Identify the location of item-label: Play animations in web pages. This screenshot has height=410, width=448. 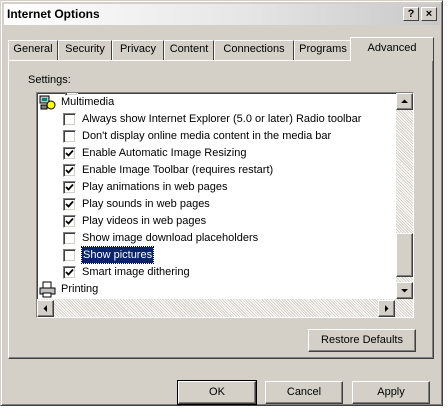
(155, 187).